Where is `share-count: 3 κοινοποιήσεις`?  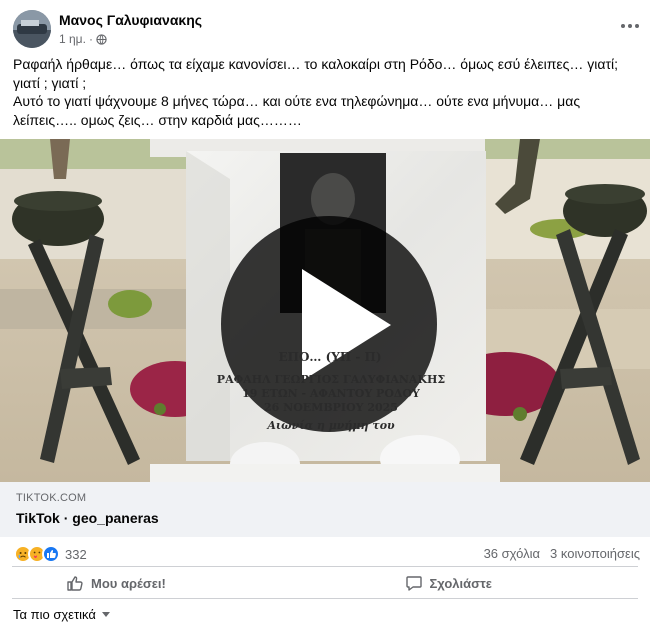
share-count: 3 κοινοποιήσεις is located at coordinates (595, 553).